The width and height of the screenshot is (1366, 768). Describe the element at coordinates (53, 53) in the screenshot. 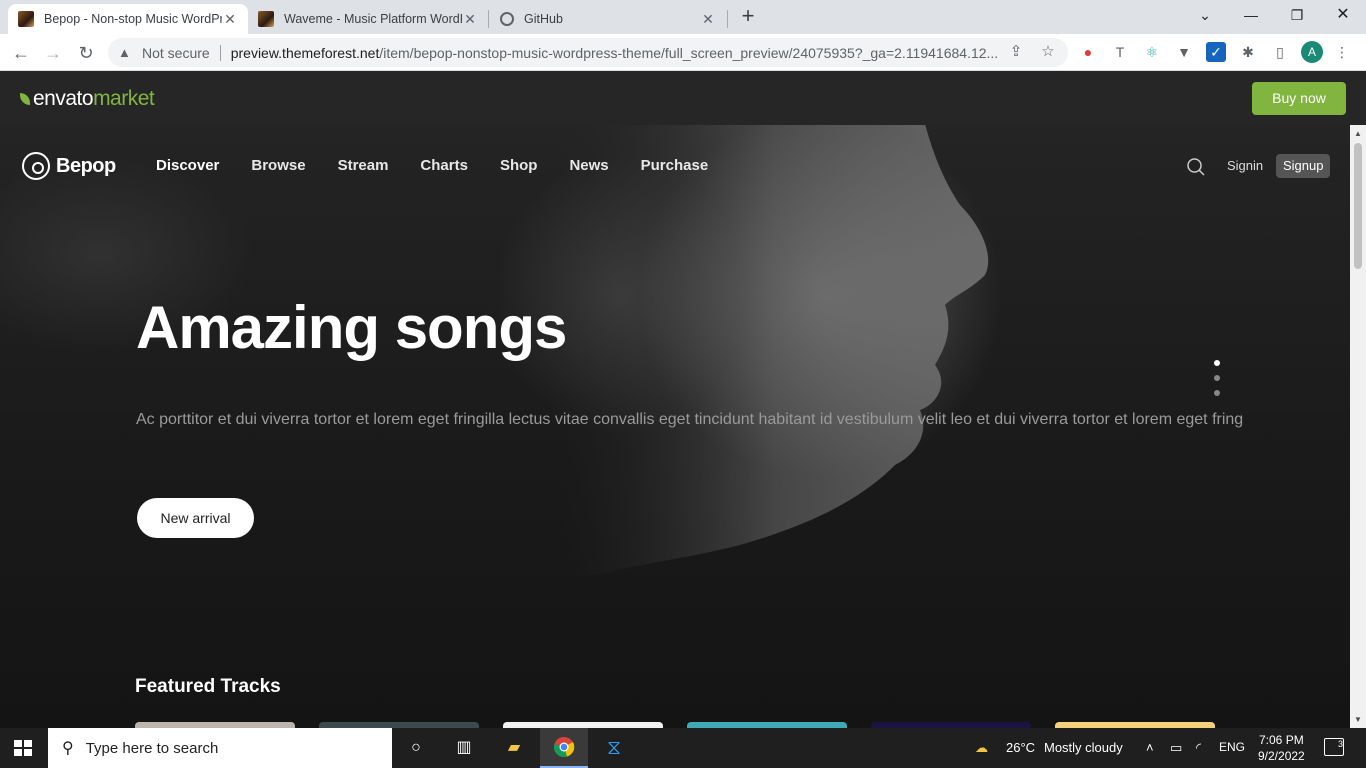

I see `forward-arrow-icon: →` at that location.